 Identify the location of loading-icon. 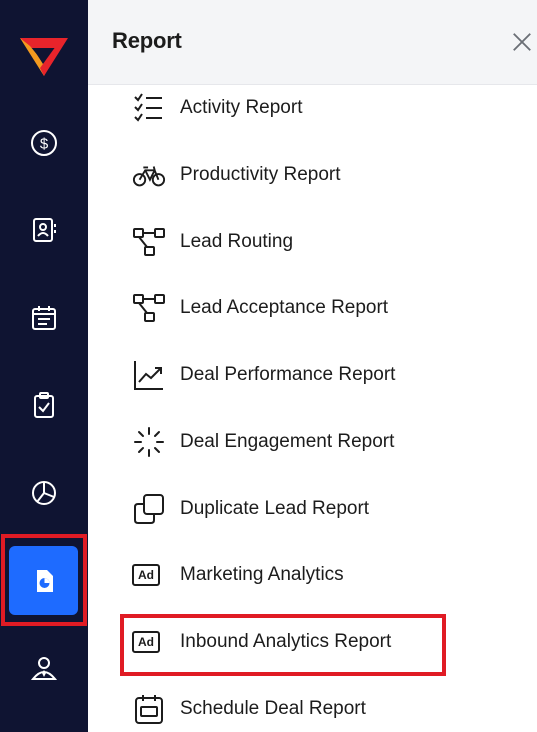
(151, 442).